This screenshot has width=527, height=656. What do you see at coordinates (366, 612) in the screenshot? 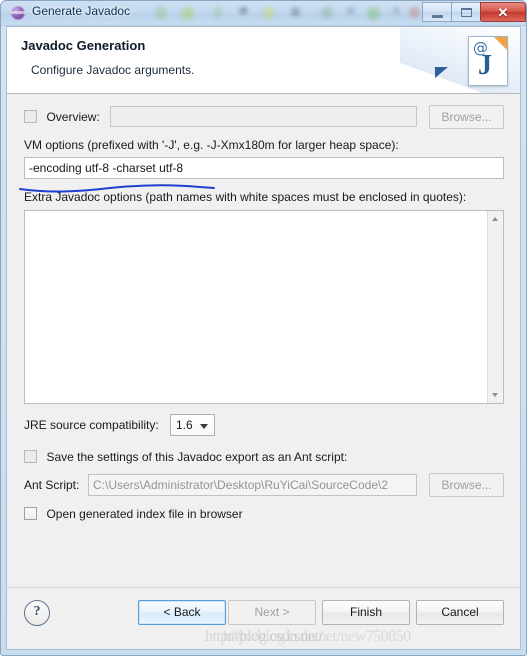
I see `finish-button: Finish` at bounding box center [366, 612].